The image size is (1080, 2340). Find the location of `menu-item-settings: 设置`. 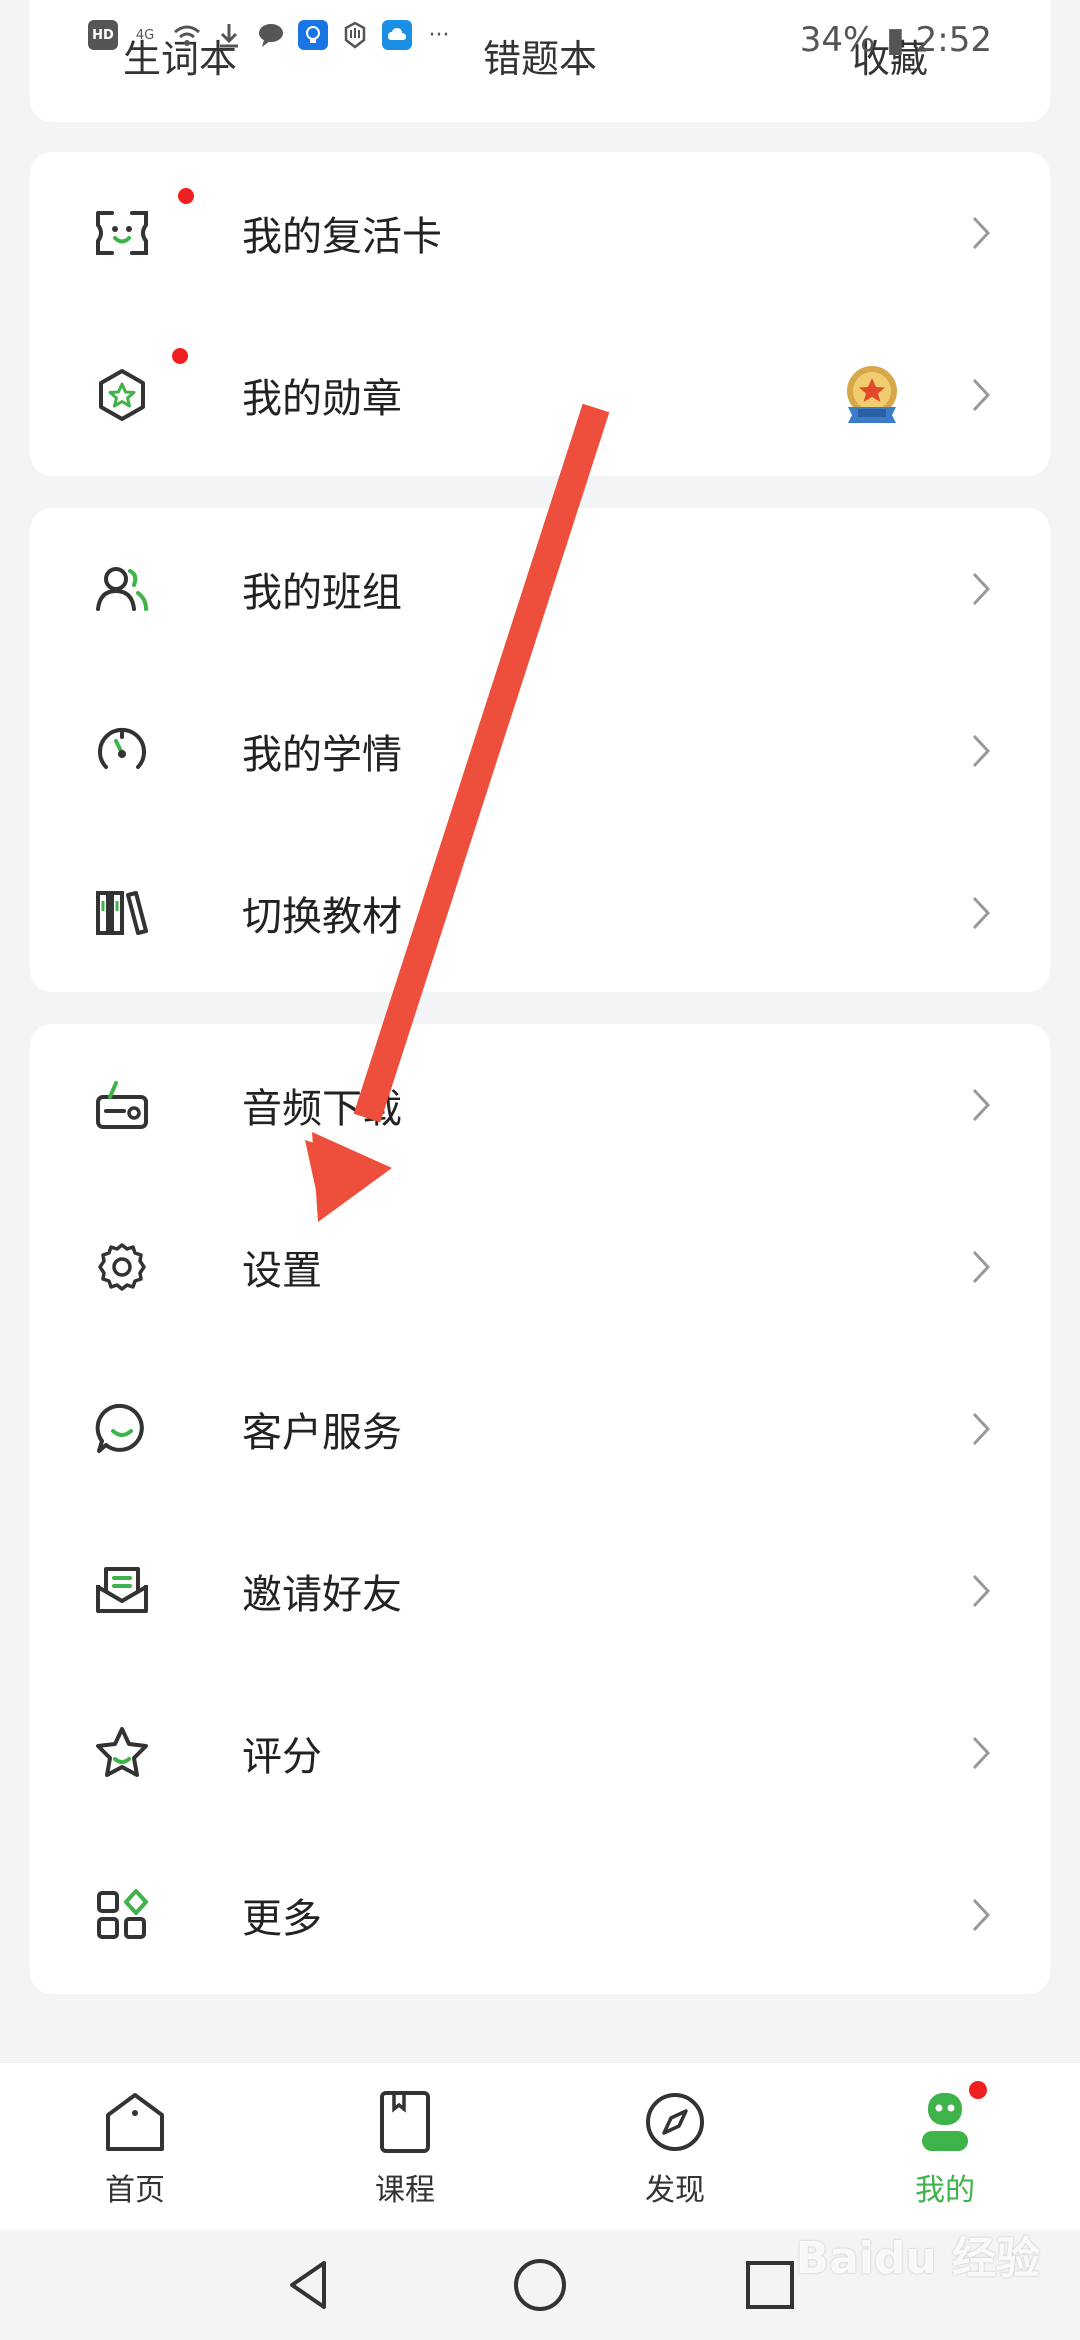

menu-item-settings: 设置 is located at coordinates (540, 1267).